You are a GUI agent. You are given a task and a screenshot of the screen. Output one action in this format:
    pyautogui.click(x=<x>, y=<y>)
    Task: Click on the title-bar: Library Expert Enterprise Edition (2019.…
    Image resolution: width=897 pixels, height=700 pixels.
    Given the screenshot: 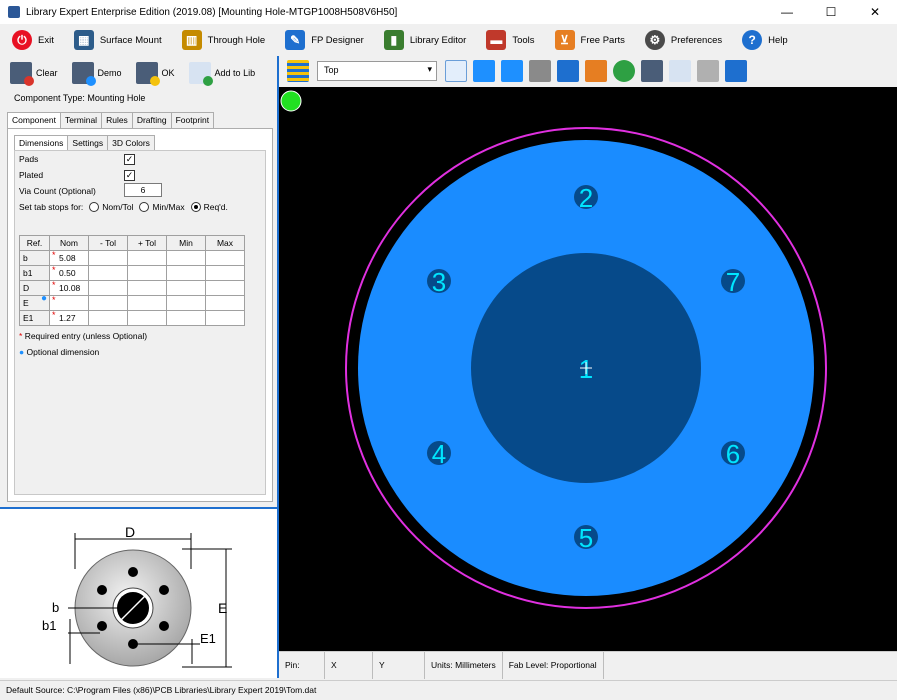 What is the action you would take?
    pyautogui.click(x=448, y=12)
    